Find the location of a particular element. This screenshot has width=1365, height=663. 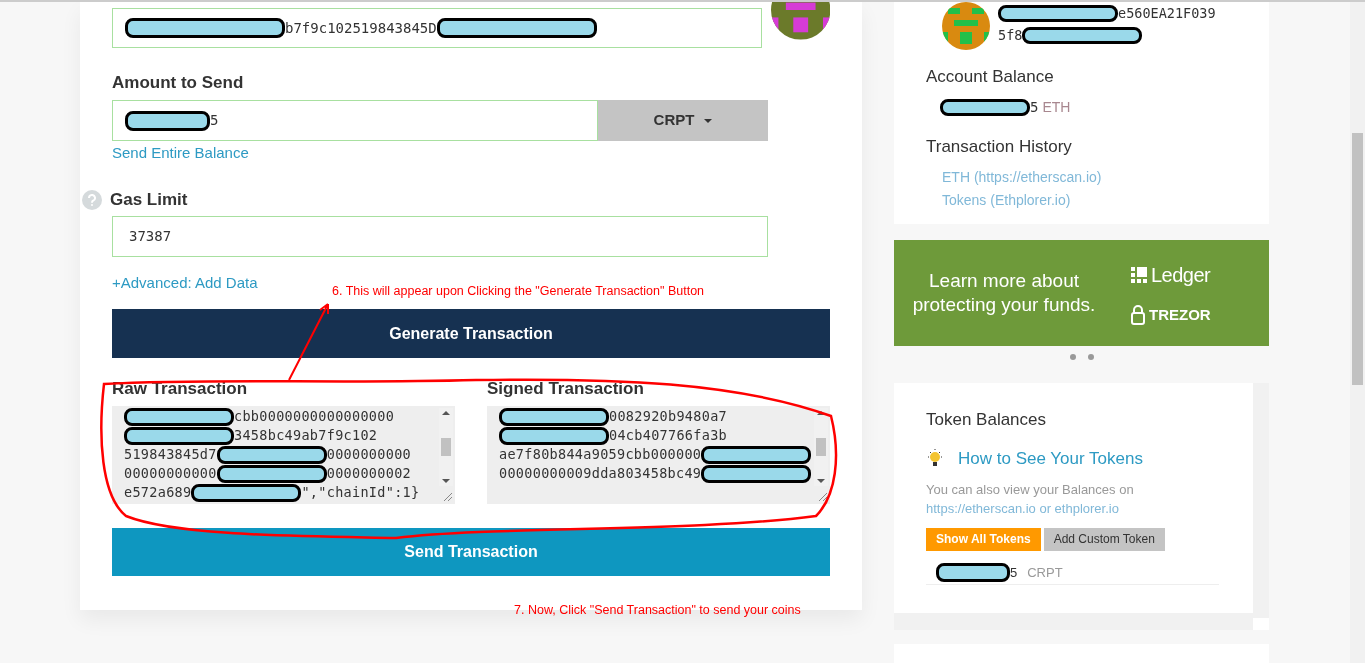

value-text: 5f8 is located at coordinates (1010, 35).